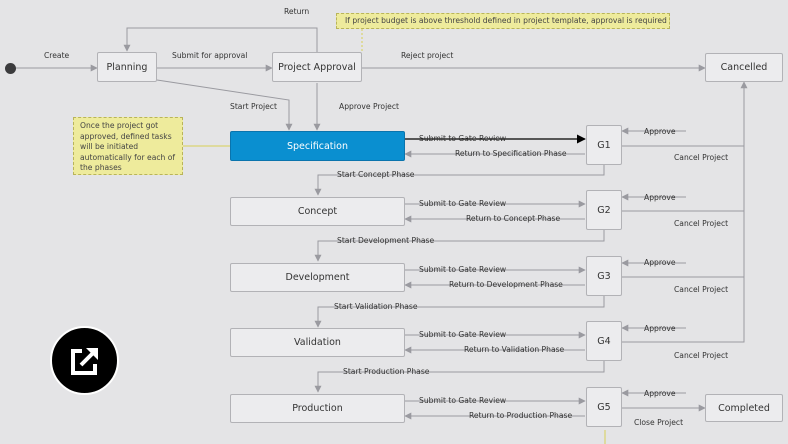  I want to click on label-cancel-project-3: Cancel Project, so click(701, 289).